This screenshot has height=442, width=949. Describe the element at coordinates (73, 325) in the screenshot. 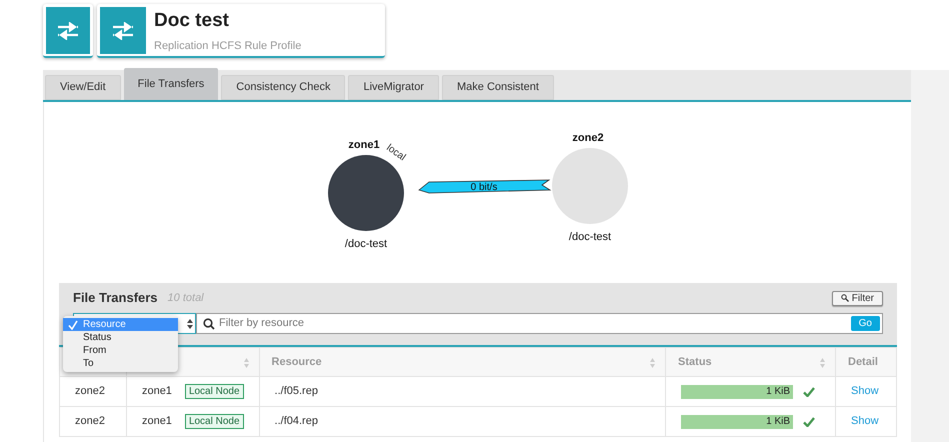

I see `checkmark-icon` at that location.